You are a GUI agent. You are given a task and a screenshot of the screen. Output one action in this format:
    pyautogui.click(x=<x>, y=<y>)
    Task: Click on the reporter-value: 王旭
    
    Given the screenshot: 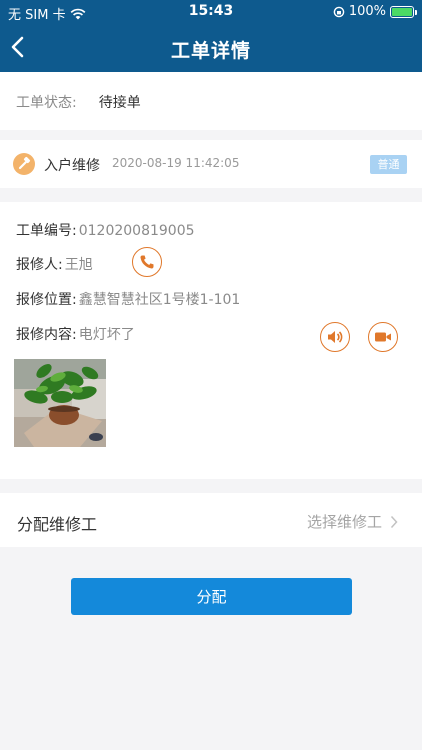 What is the action you would take?
    pyautogui.click(x=78, y=265)
    